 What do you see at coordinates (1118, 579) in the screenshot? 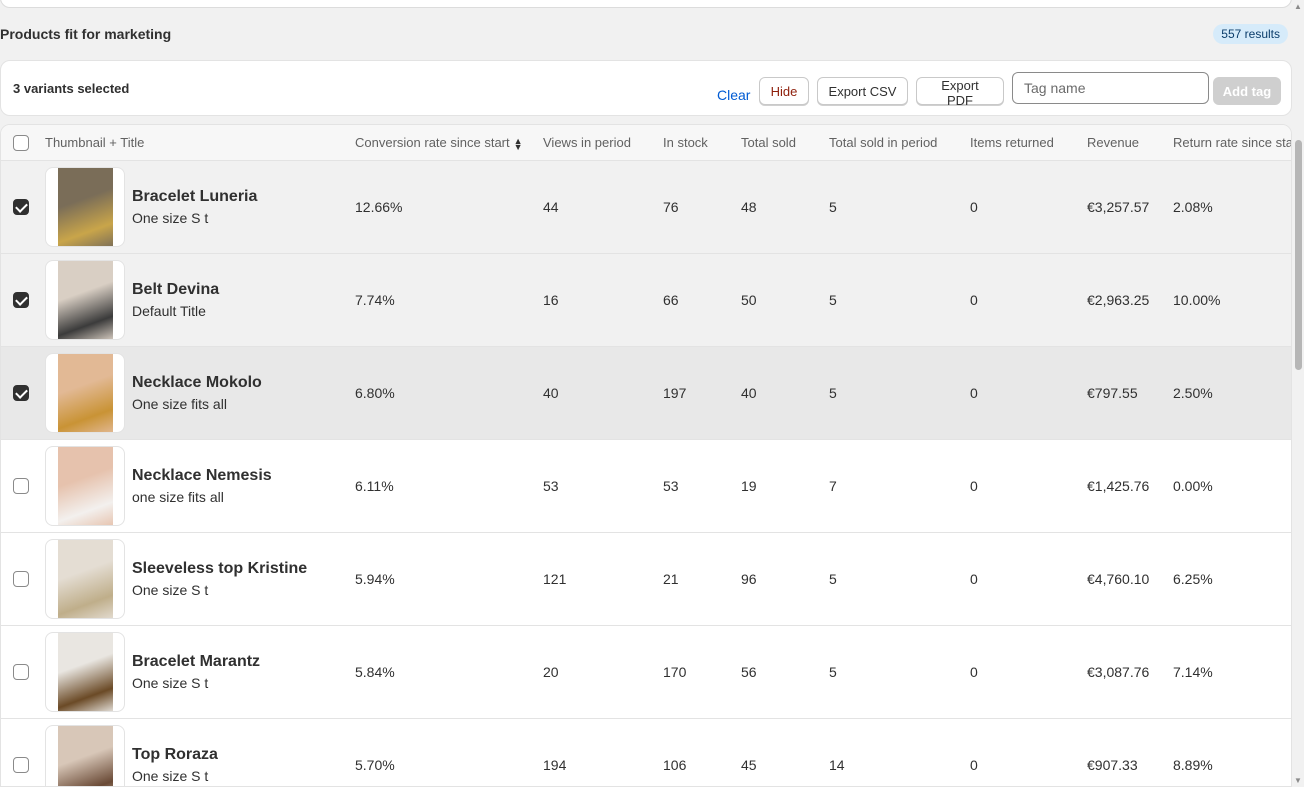
I see `cell-revenue: €4,760.10` at bounding box center [1118, 579].